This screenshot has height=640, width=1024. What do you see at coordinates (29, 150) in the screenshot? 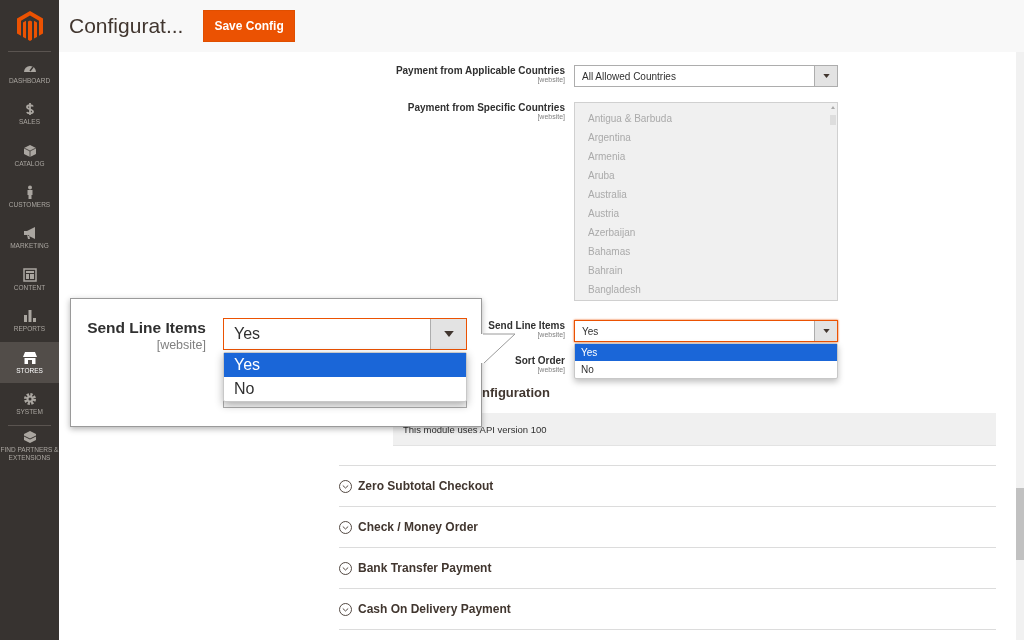
I see `box-icon` at bounding box center [29, 150].